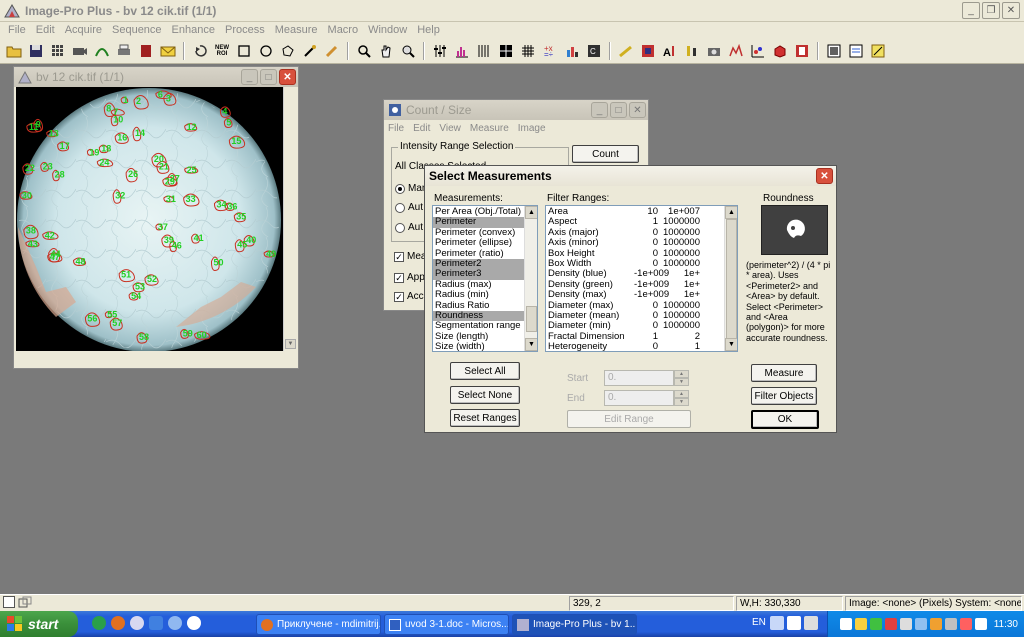 The height and width of the screenshot is (637, 1024). What do you see at coordinates (641, 305) in the screenshot?
I see `filter-range-row: Diameter (max) 0 1000000` at bounding box center [641, 305].